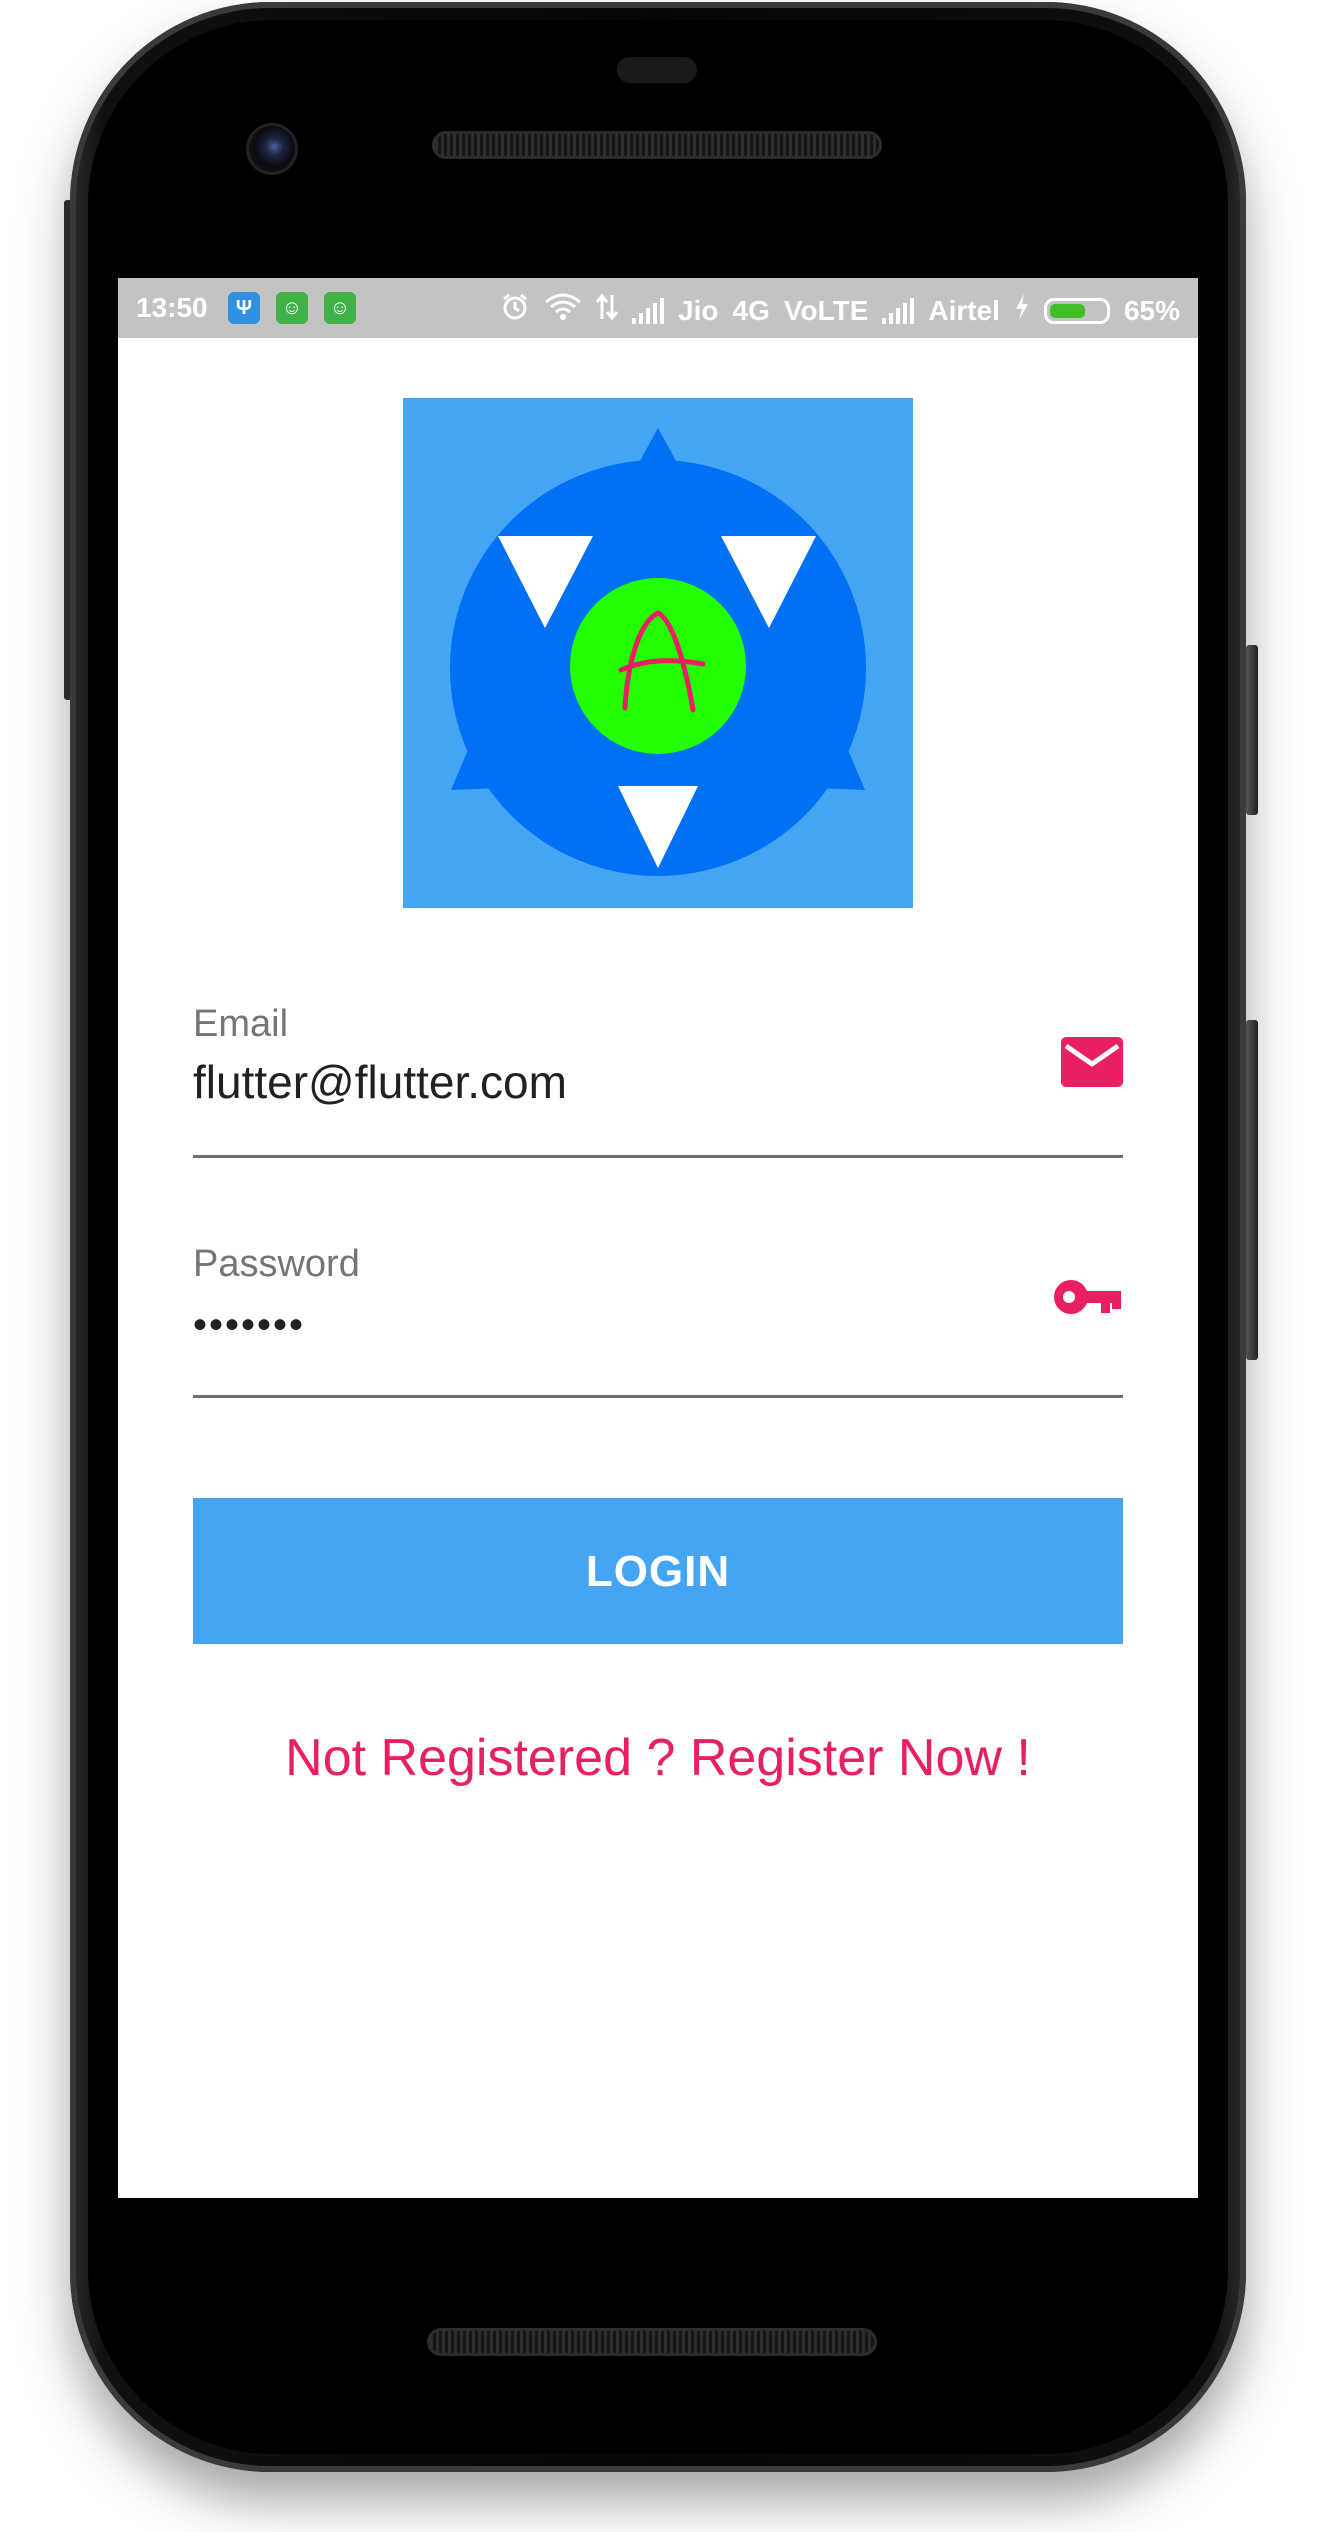  What do you see at coordinates (272, 149) in the screenshot?
I see `front-camera` at bounding box center [272, 149].